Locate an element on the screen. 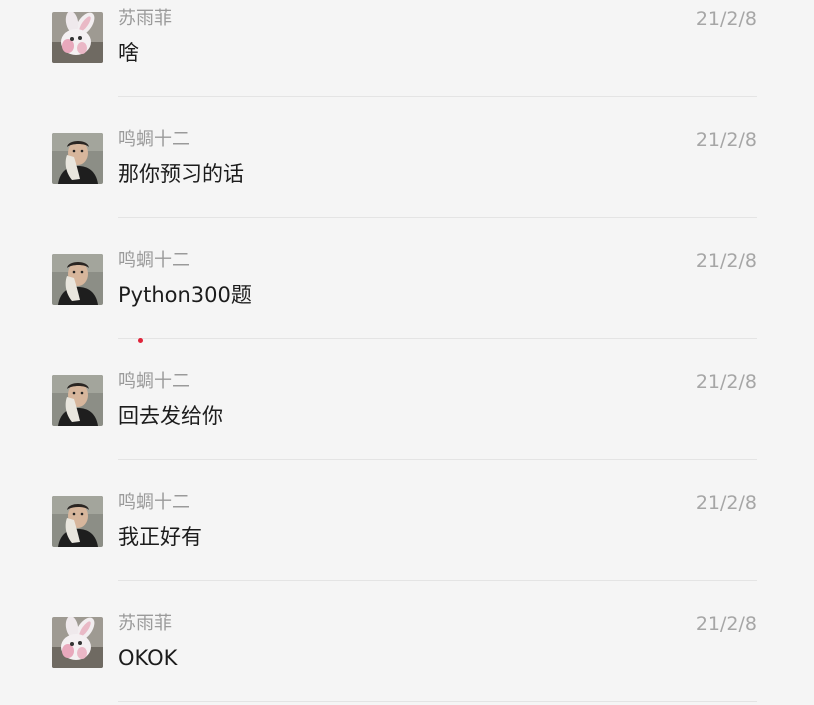 This screenshot has width=814, height=705. message-text: OKOK is located at coordinates (148, 658).